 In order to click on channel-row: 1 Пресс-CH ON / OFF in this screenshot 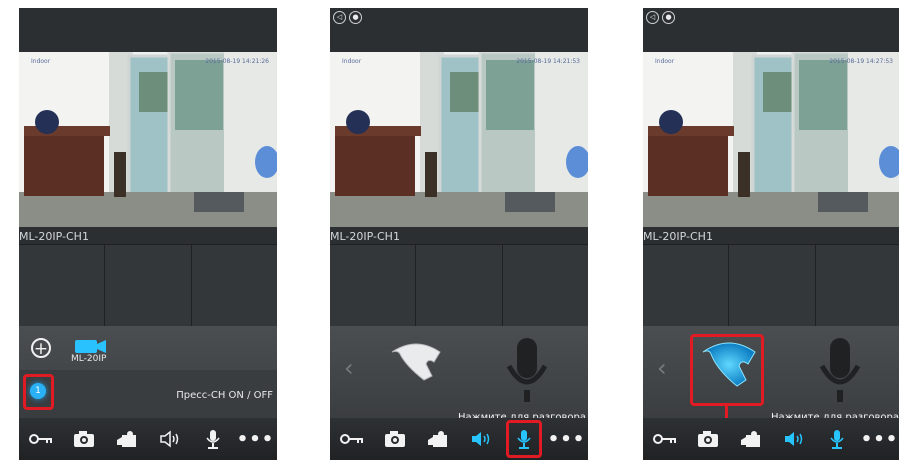, I will do `click(148, 394)`.